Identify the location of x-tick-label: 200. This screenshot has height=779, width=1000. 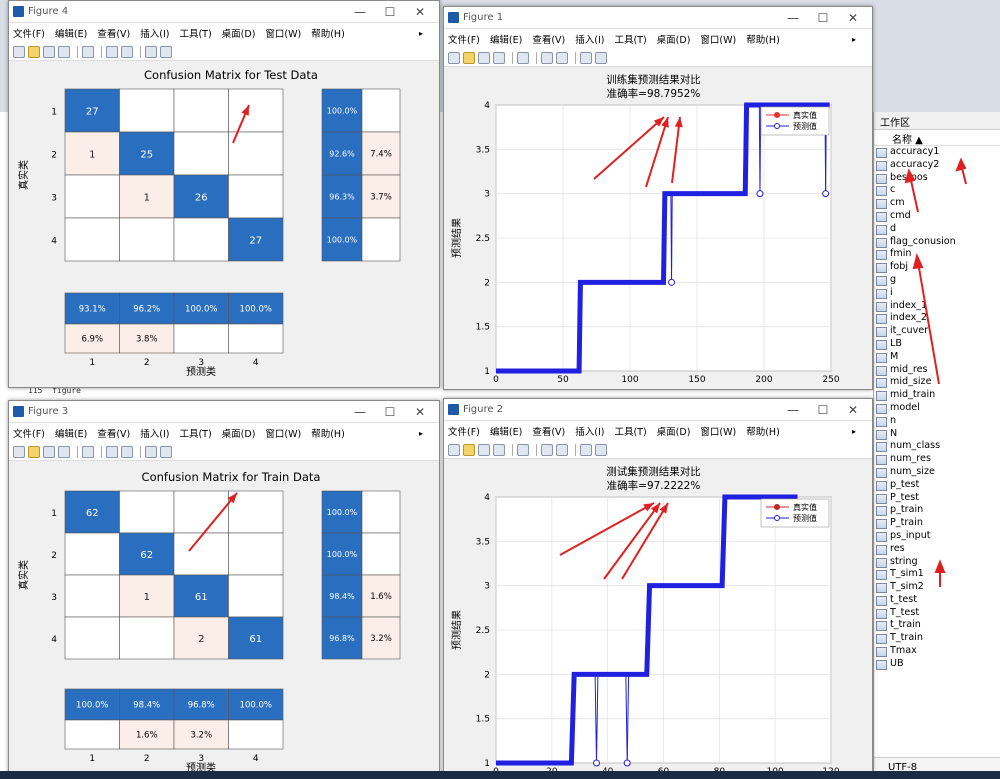
(763, 380).